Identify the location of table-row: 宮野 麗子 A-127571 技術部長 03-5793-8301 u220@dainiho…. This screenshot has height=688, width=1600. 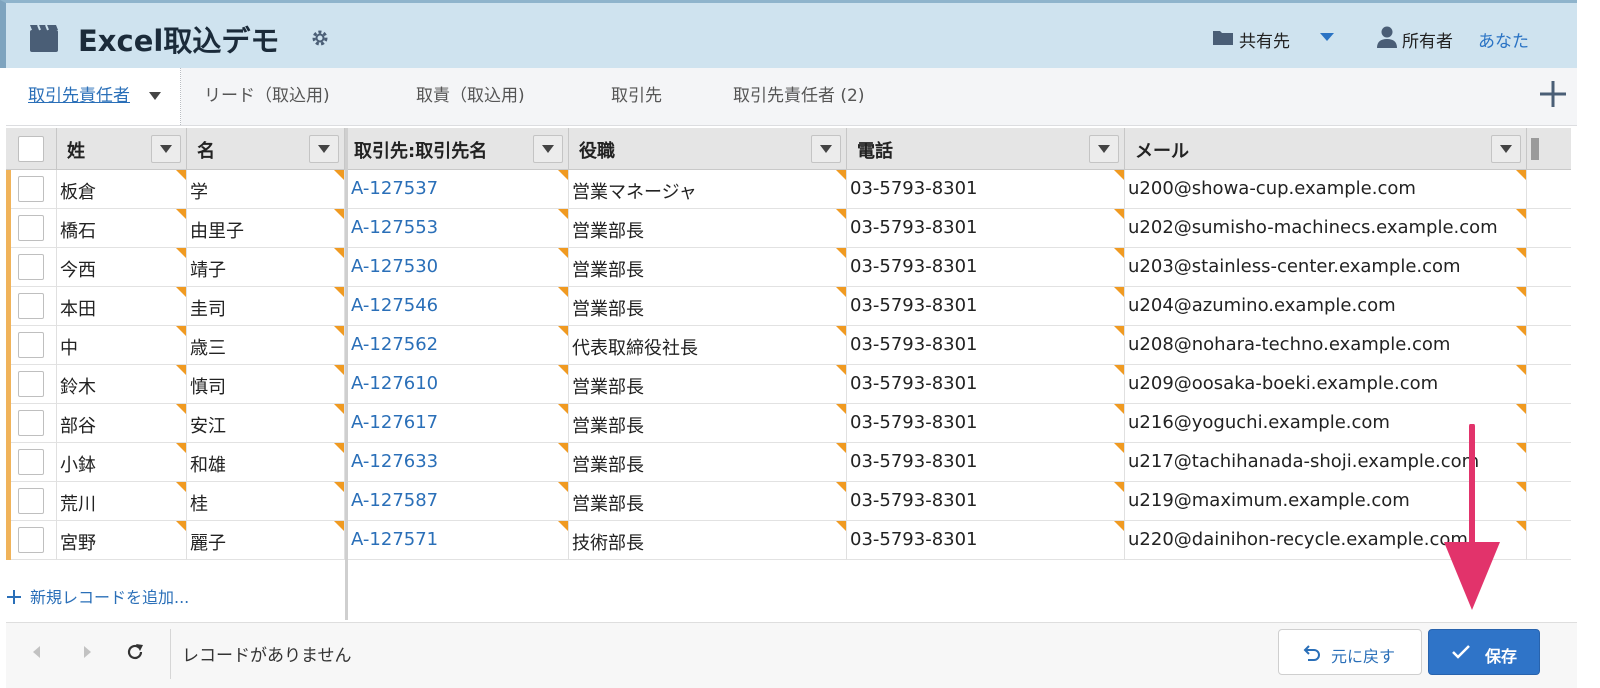
(788, 540).